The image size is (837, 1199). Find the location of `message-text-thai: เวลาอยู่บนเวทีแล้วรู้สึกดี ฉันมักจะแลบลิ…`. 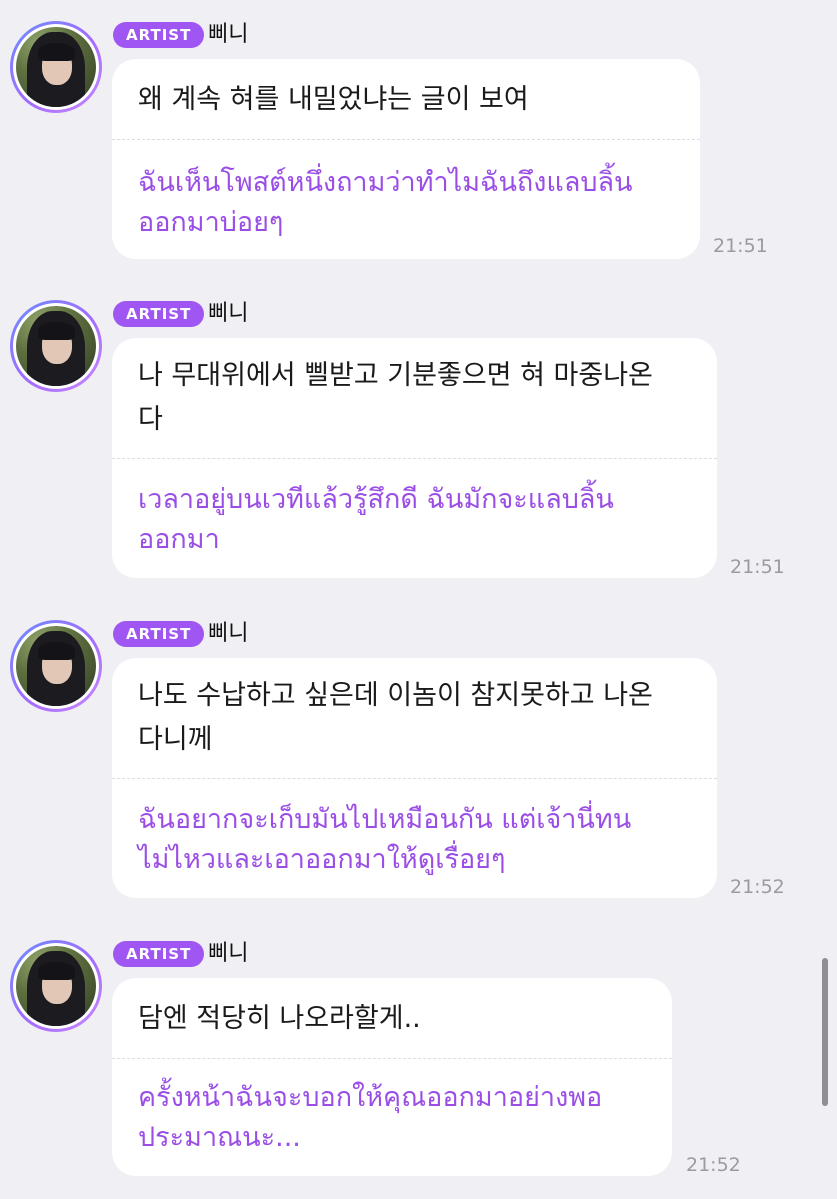

message-text-thai: เวลาอยู่บนเวทีแล้วรู้สึกดี ฉันมักจะแลบลิ… is located at coordinates (376, 519).